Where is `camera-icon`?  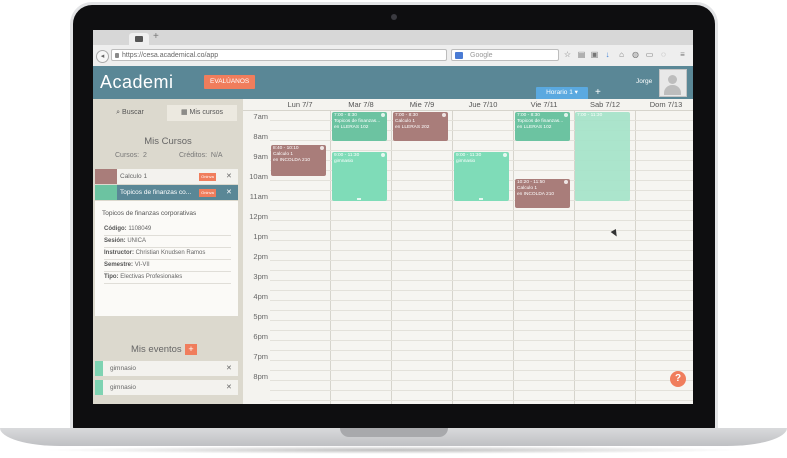
camera-icon is located at coordinates (394, 17).